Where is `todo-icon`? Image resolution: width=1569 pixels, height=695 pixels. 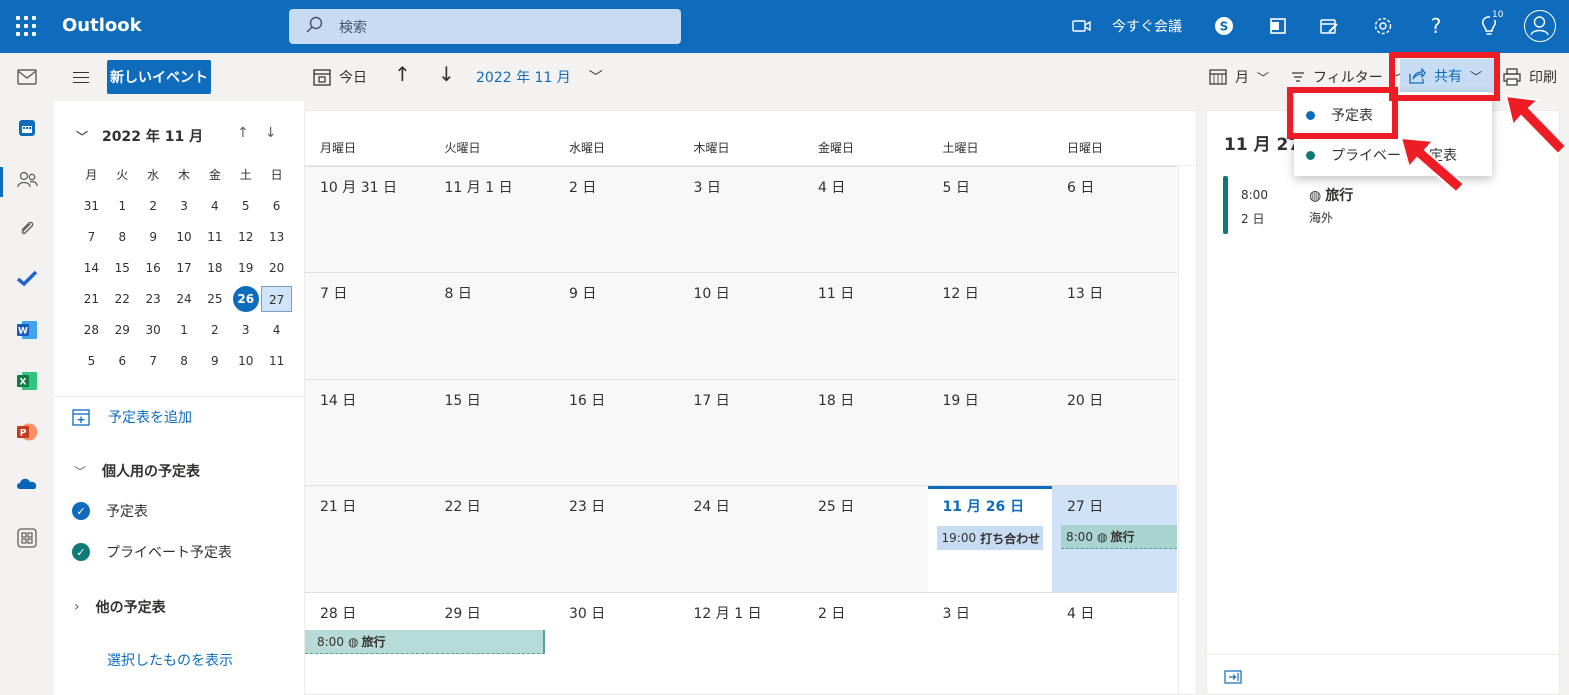 todo-icon is located at coordinates (27, 278).